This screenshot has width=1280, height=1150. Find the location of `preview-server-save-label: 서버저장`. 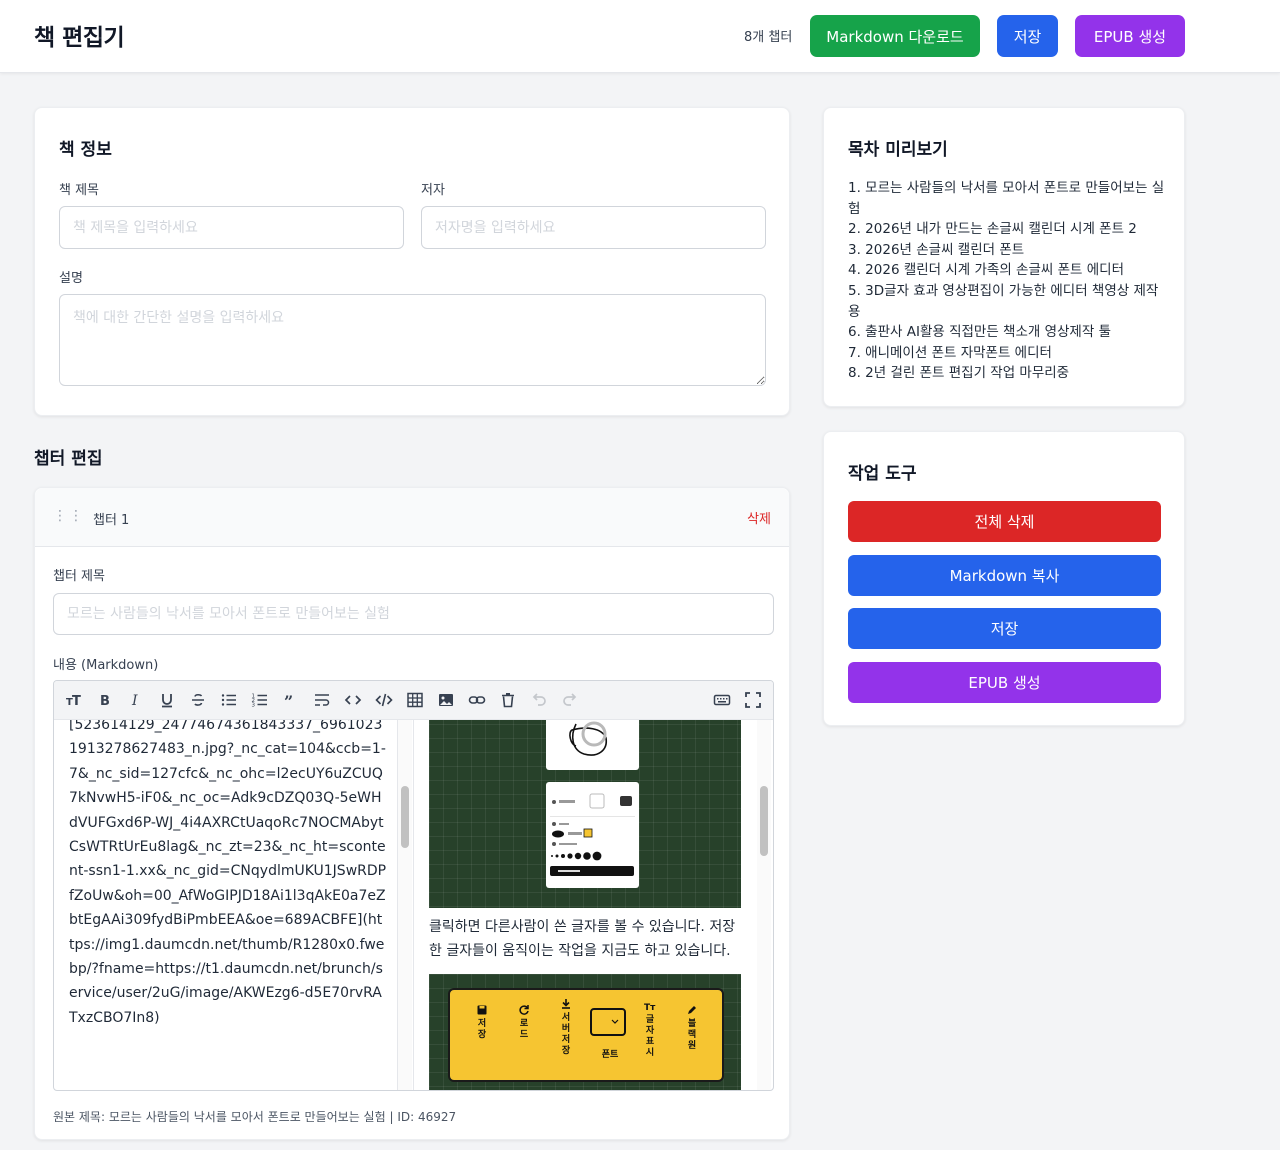

preview-server-save-label: 서버저장 is located at coordinates (566, 1034).